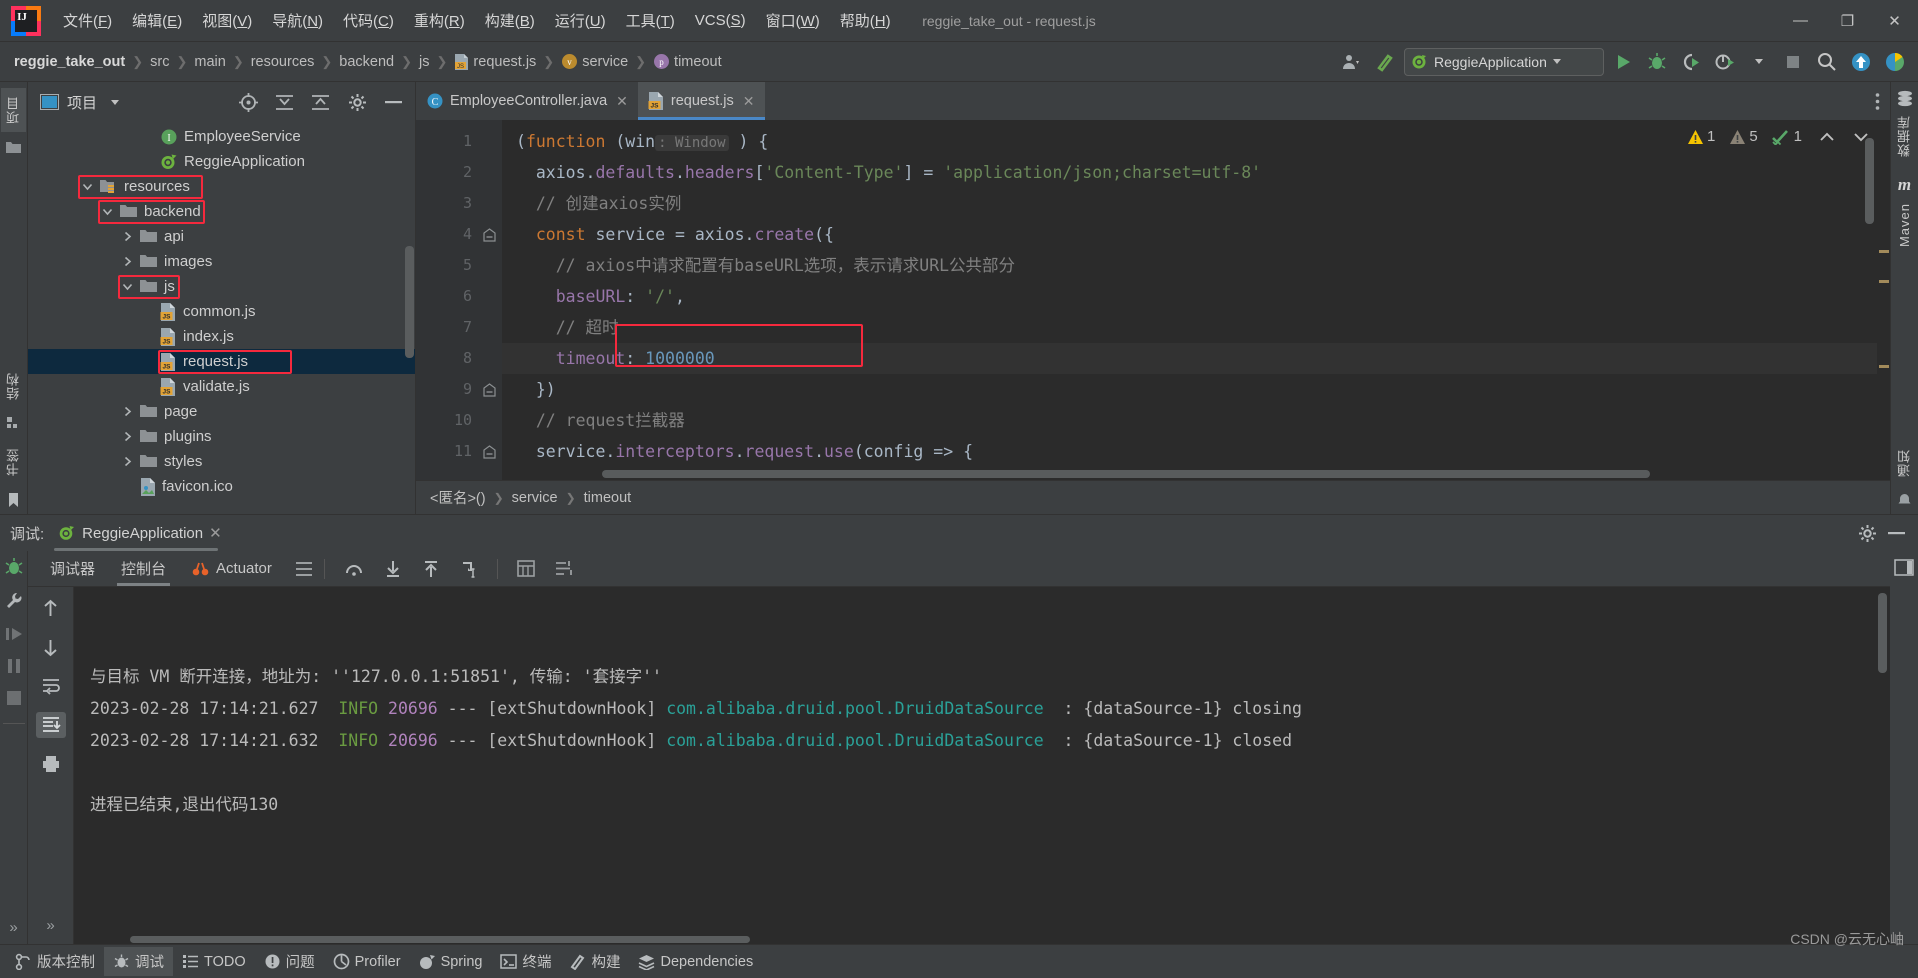 This screenshot has width=1918, height=978. What do you see at coordinates (13, 423) in the screenshot?
I see `structure-icon` at bounding box center [13, 423].